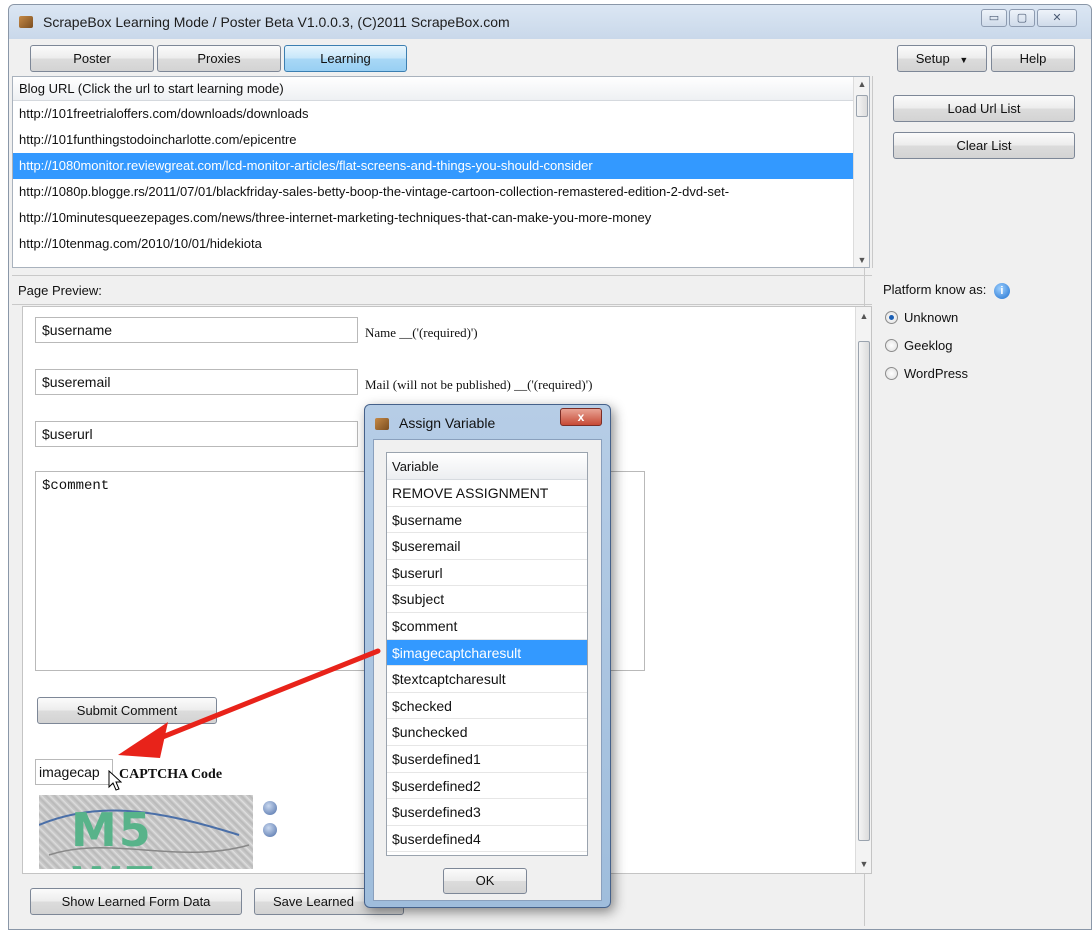 Image resolution: width=1092 pixels, height=930 pixels. What do you see at coordinates (485, 881) in the screenshot?
I see `ok-button: OK` at bounding box center [485, 881].